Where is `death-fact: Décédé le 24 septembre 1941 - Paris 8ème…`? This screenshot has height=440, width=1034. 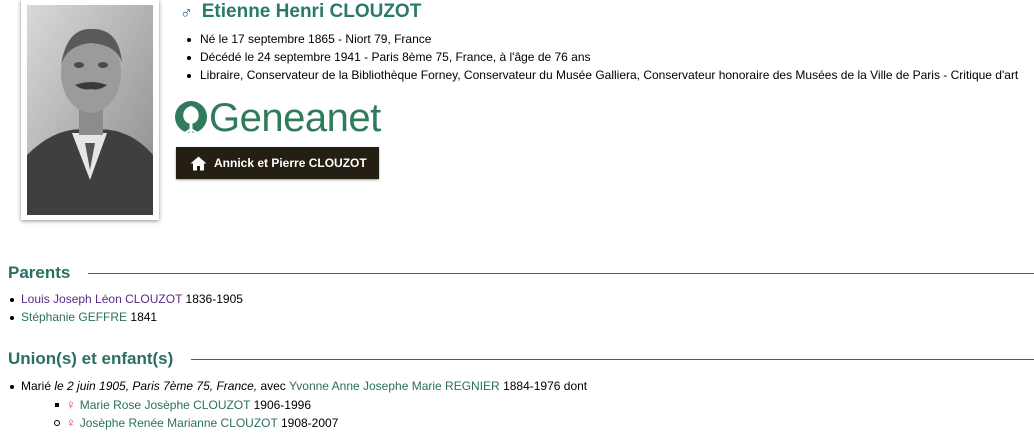
death-fact: Décédé le 24 septembre 1941 - Paris 8ème… is located at coordinates (601, 57).